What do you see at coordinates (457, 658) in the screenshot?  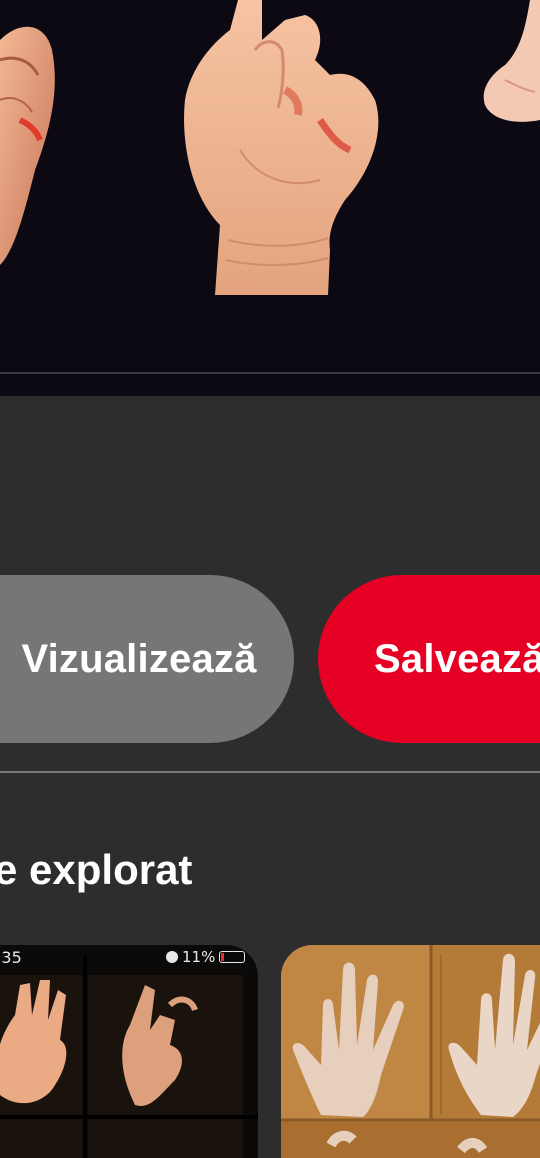 I see `save-button-label: Salvează` at bounding box center [457, 658].